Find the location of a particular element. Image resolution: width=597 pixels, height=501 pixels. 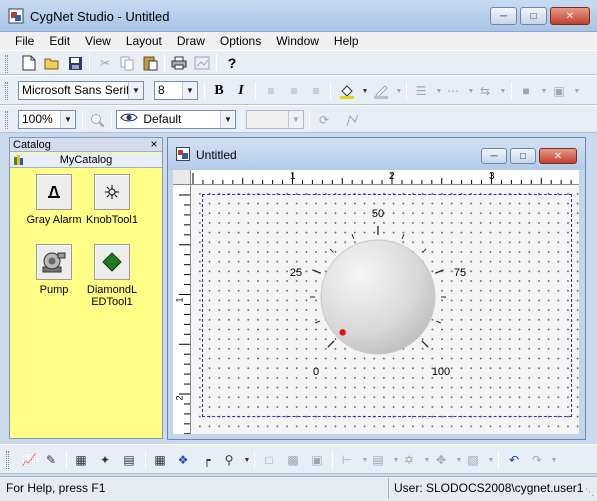

order-icon: ▧ is located at coordinates (473, 460).